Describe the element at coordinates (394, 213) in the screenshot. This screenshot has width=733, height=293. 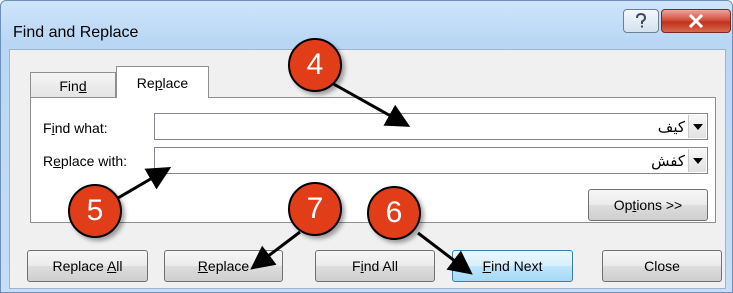
I see `annotation-badge-6: 6` at that location.